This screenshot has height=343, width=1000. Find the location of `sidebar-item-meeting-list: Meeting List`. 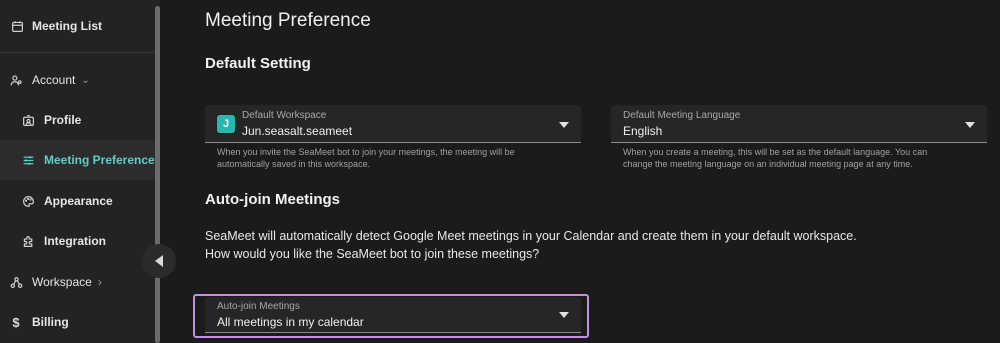

sidebar-item-meeting-list: Meeting List is located at coordinates (77, 26).